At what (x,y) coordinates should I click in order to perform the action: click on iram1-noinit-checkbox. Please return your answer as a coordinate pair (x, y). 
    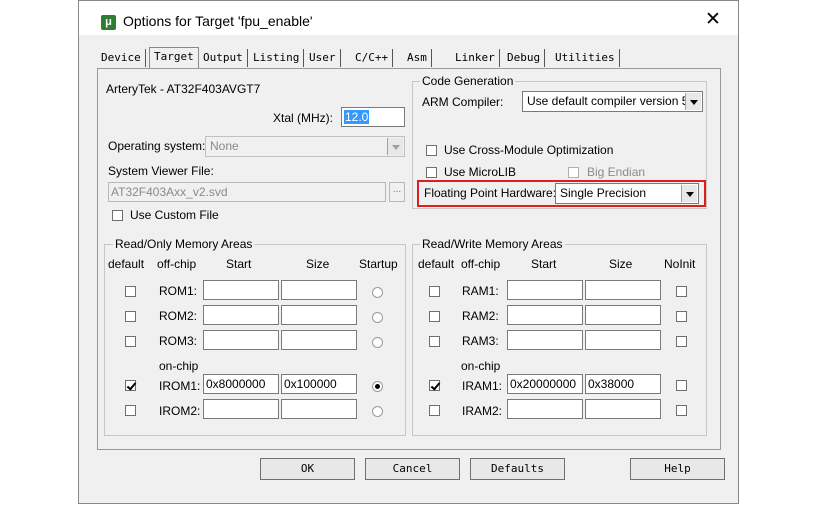
    Looking at the image, I should click on (681, 385).